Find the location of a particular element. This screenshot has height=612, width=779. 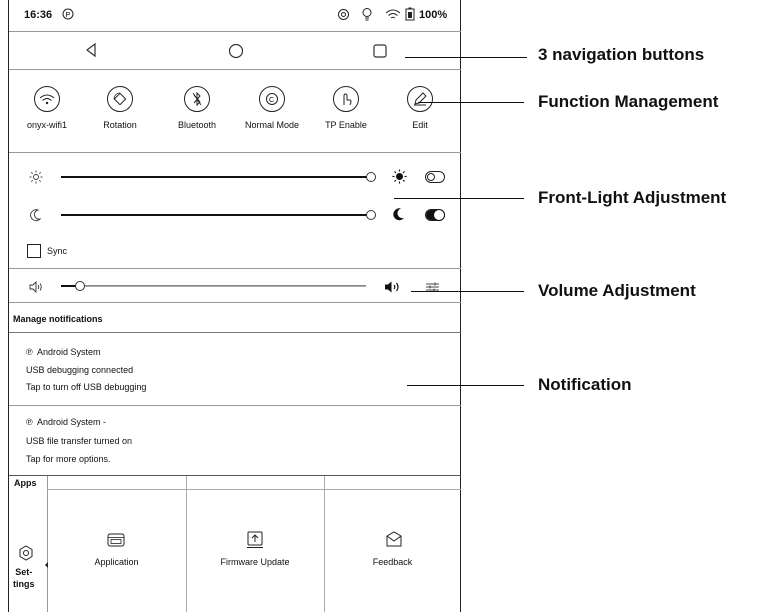

quick-setting-label: Bluetooth is located at coordinates (197, 125).